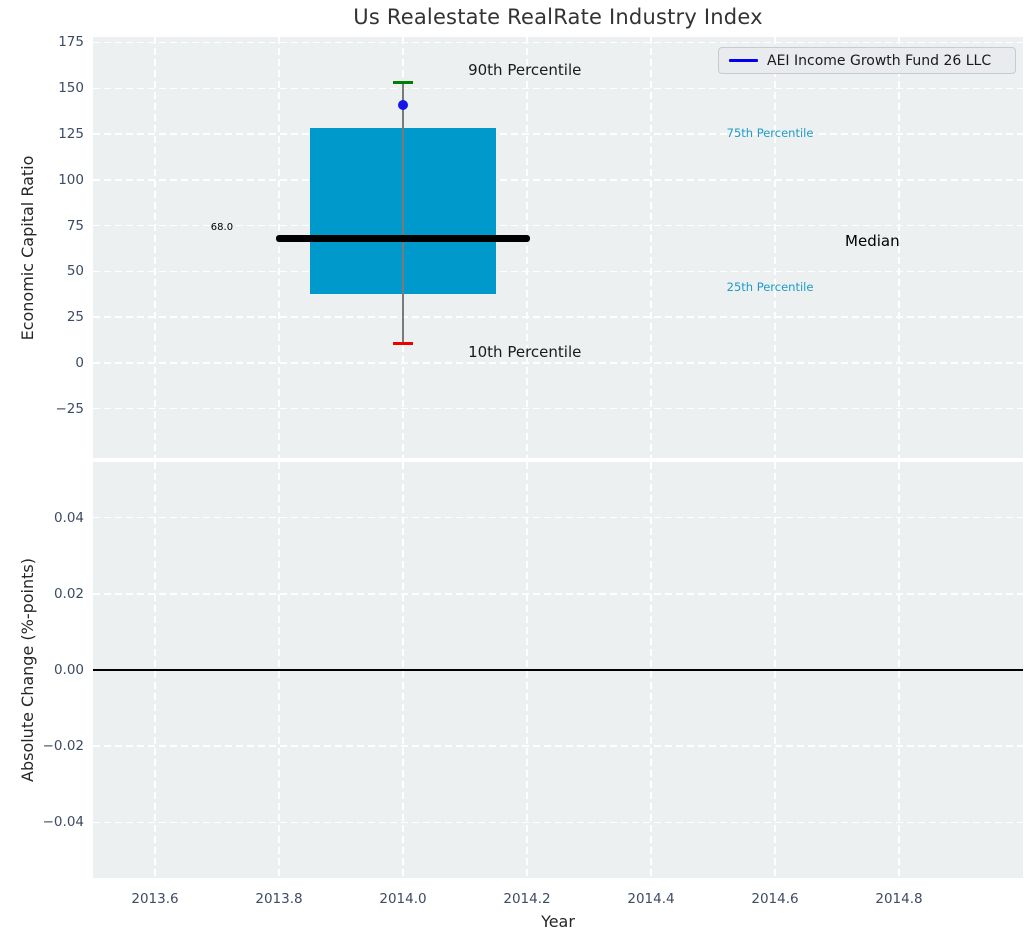 The image size is (1034, 942). Describe the element at coordinates (71, 134) in the screenshot. I see `top-y-tick-label: 125` at that location.